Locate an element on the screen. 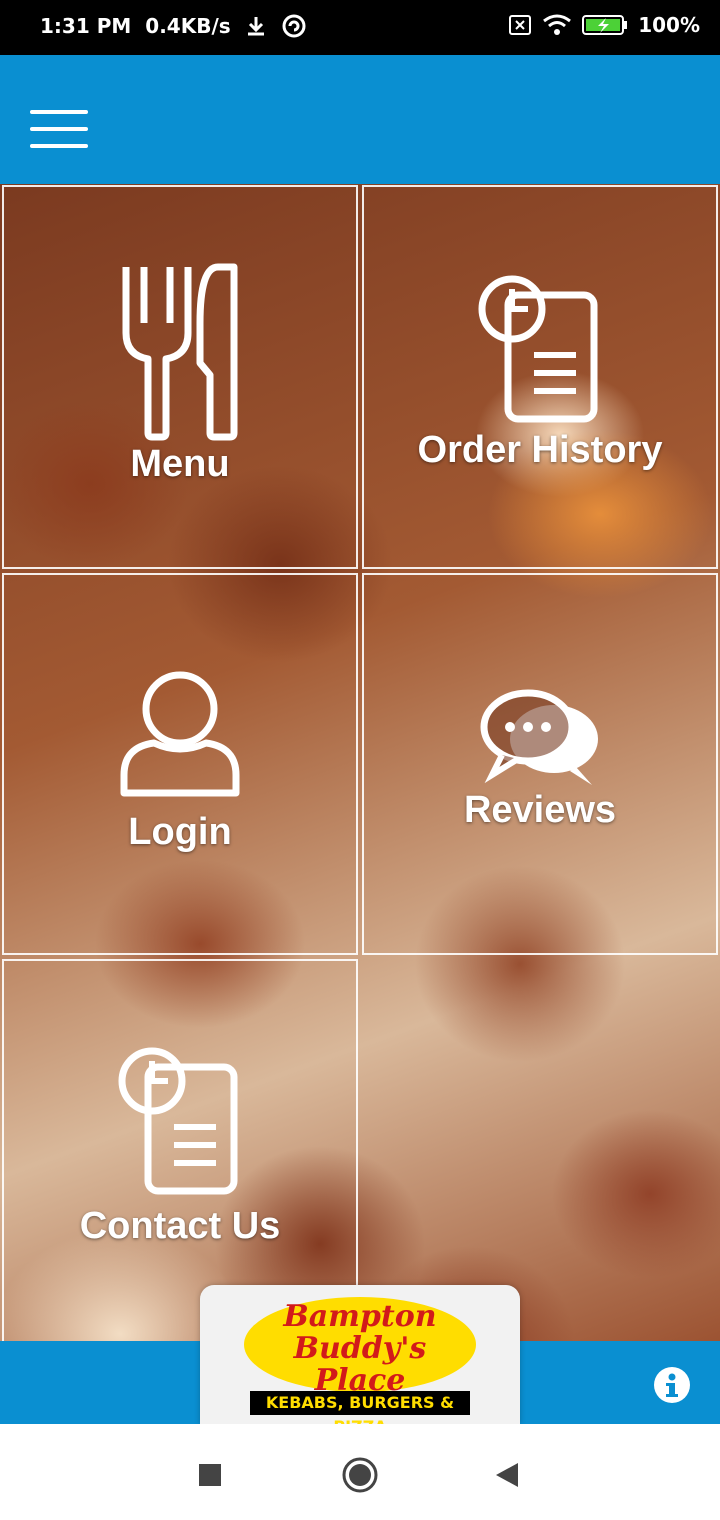 Image resolution: width=720 pixels, height=1520 pixels. battery-percent: 100% is located at coordinates (669, 25).